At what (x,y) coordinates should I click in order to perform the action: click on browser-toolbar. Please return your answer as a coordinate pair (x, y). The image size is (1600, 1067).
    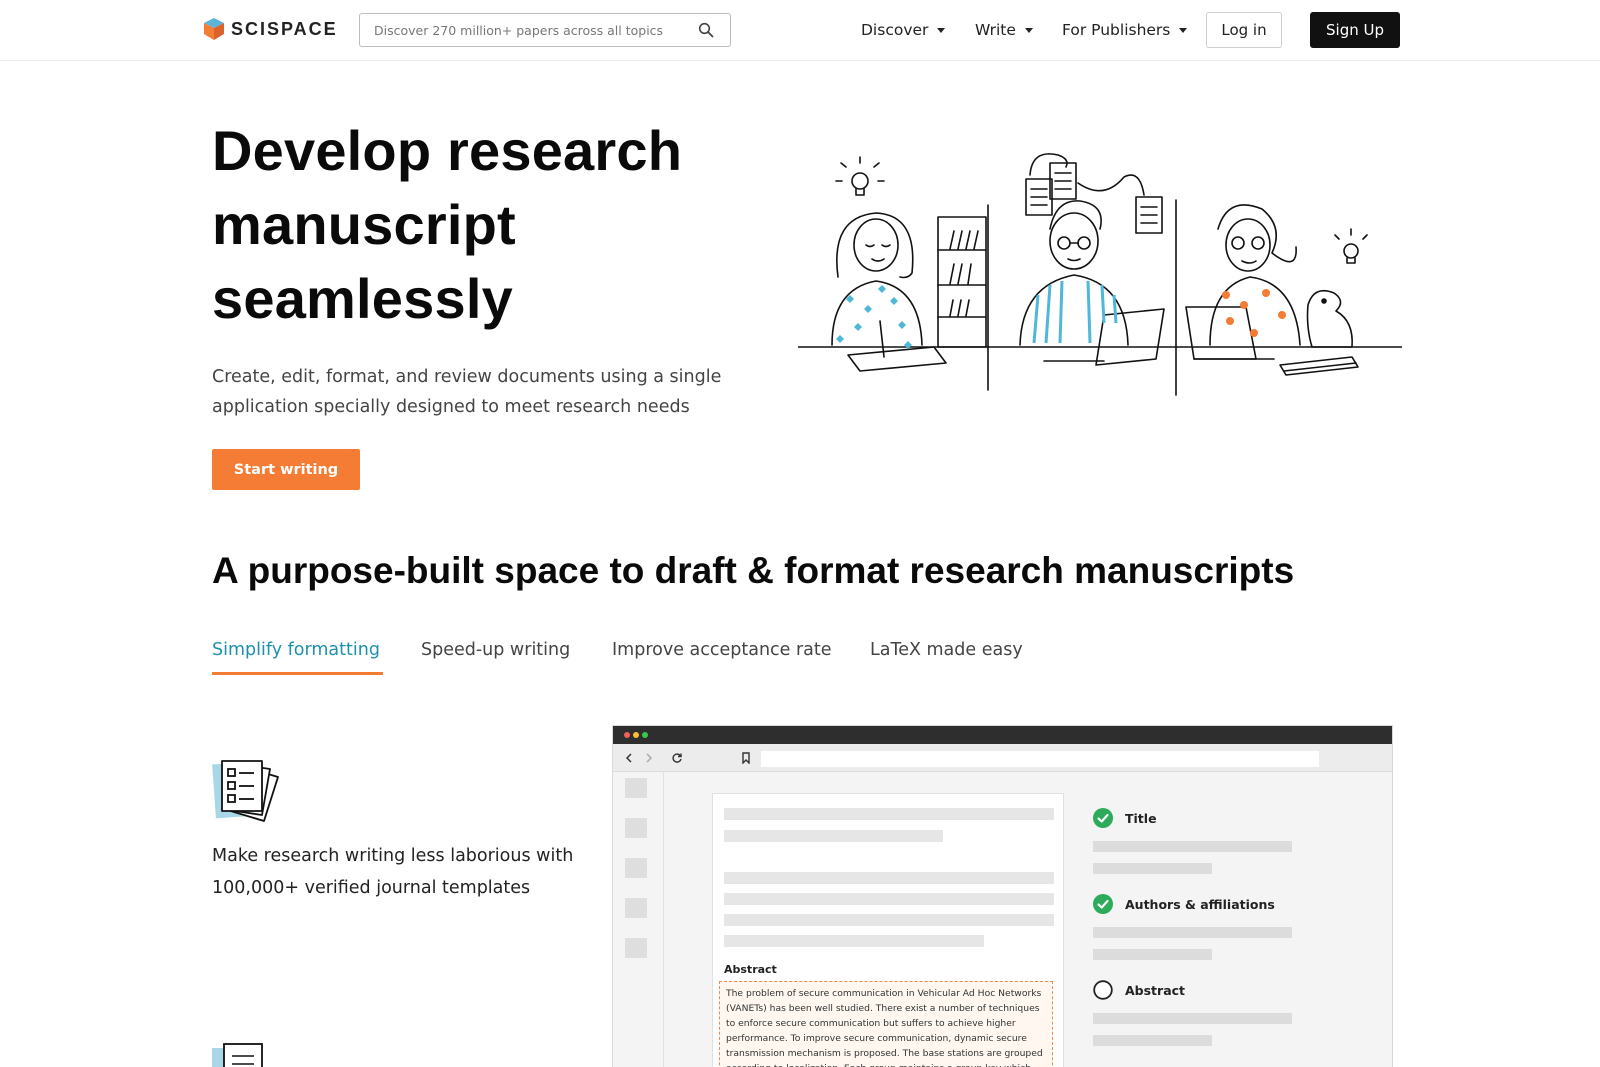
    Looking at the image, I should click on (1002, 758).